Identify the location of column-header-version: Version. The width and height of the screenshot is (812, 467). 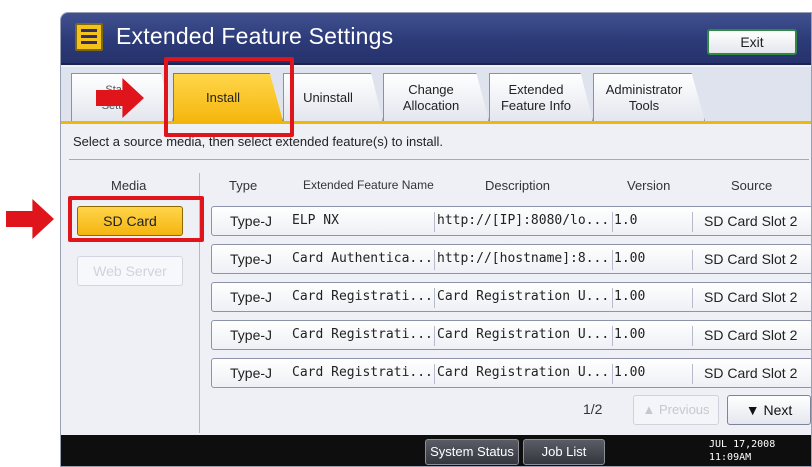
(649, 185).